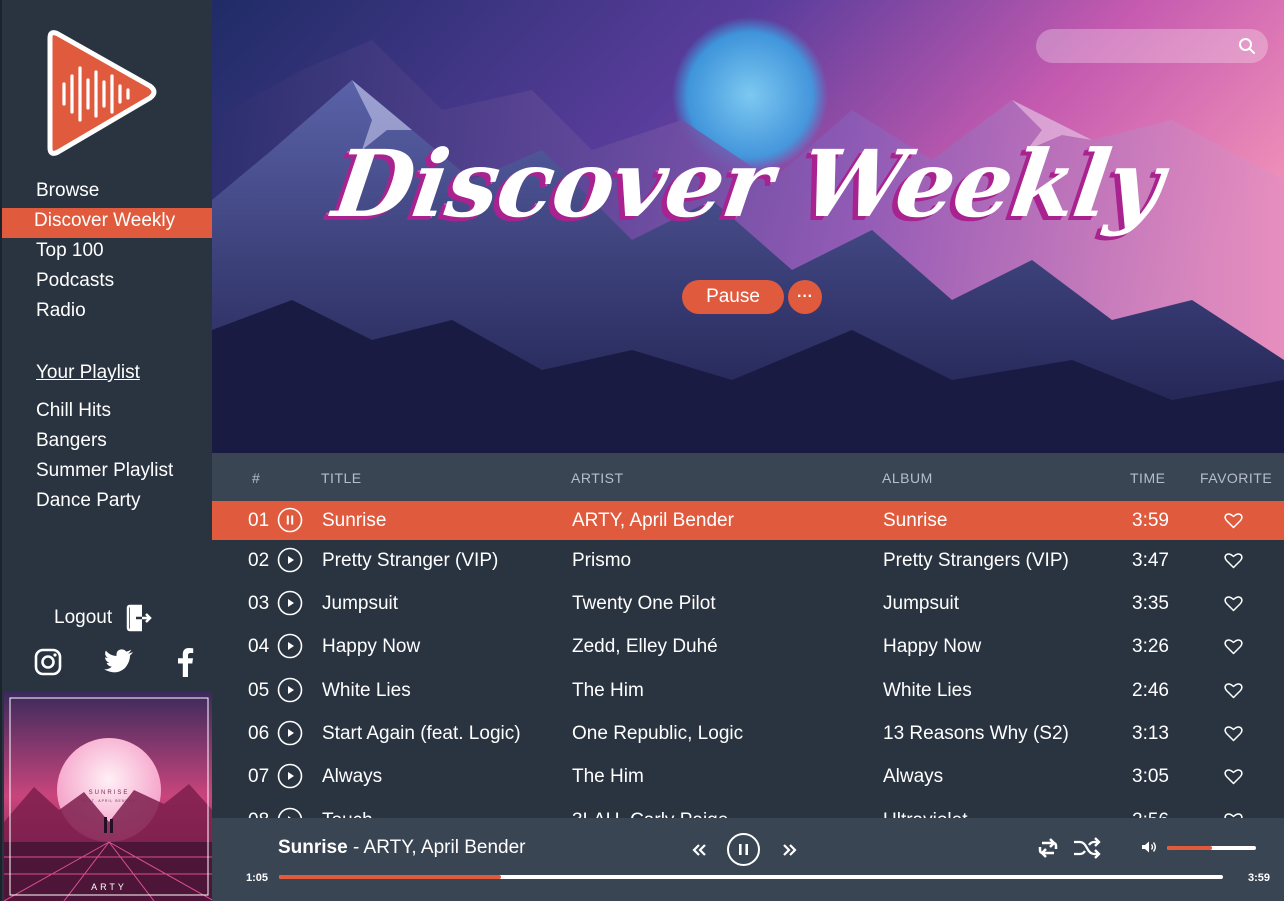 The width and height of the screenshot is (1284, 901). I want to click on playlist-item-chill-hits: Chill Hits, so click(108, 413).